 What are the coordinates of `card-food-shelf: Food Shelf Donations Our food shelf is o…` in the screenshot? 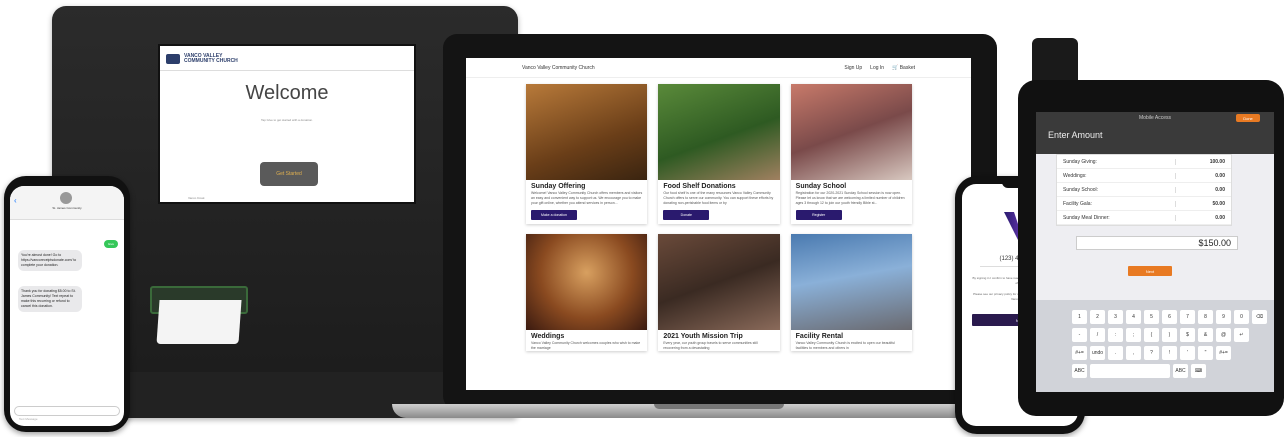 It's located at (719, 154).